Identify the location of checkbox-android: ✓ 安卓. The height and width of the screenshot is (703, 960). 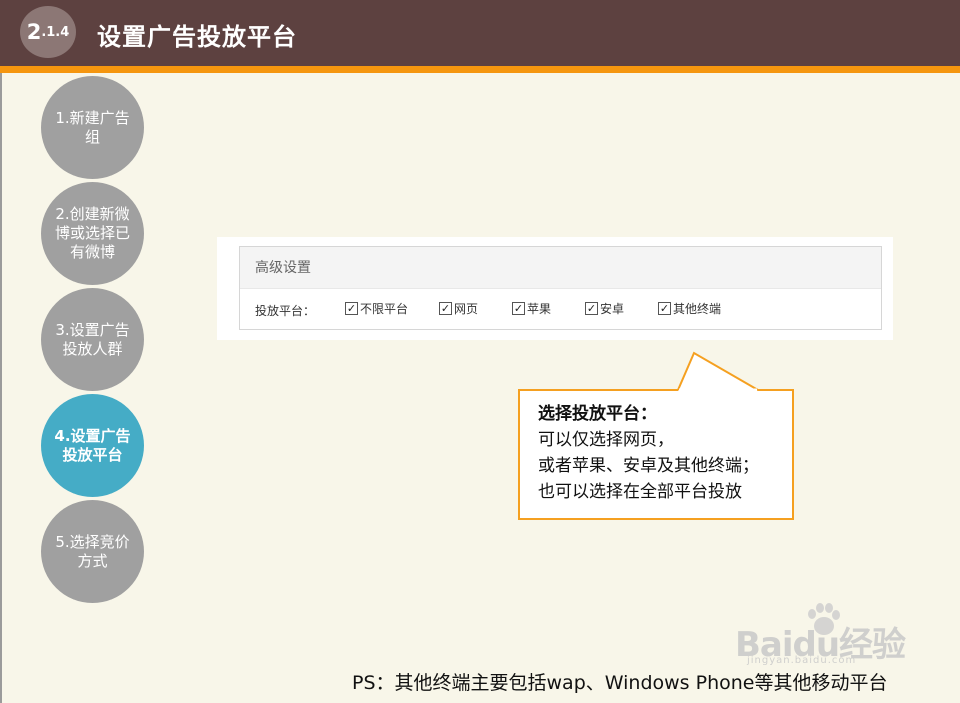
(604, 308).